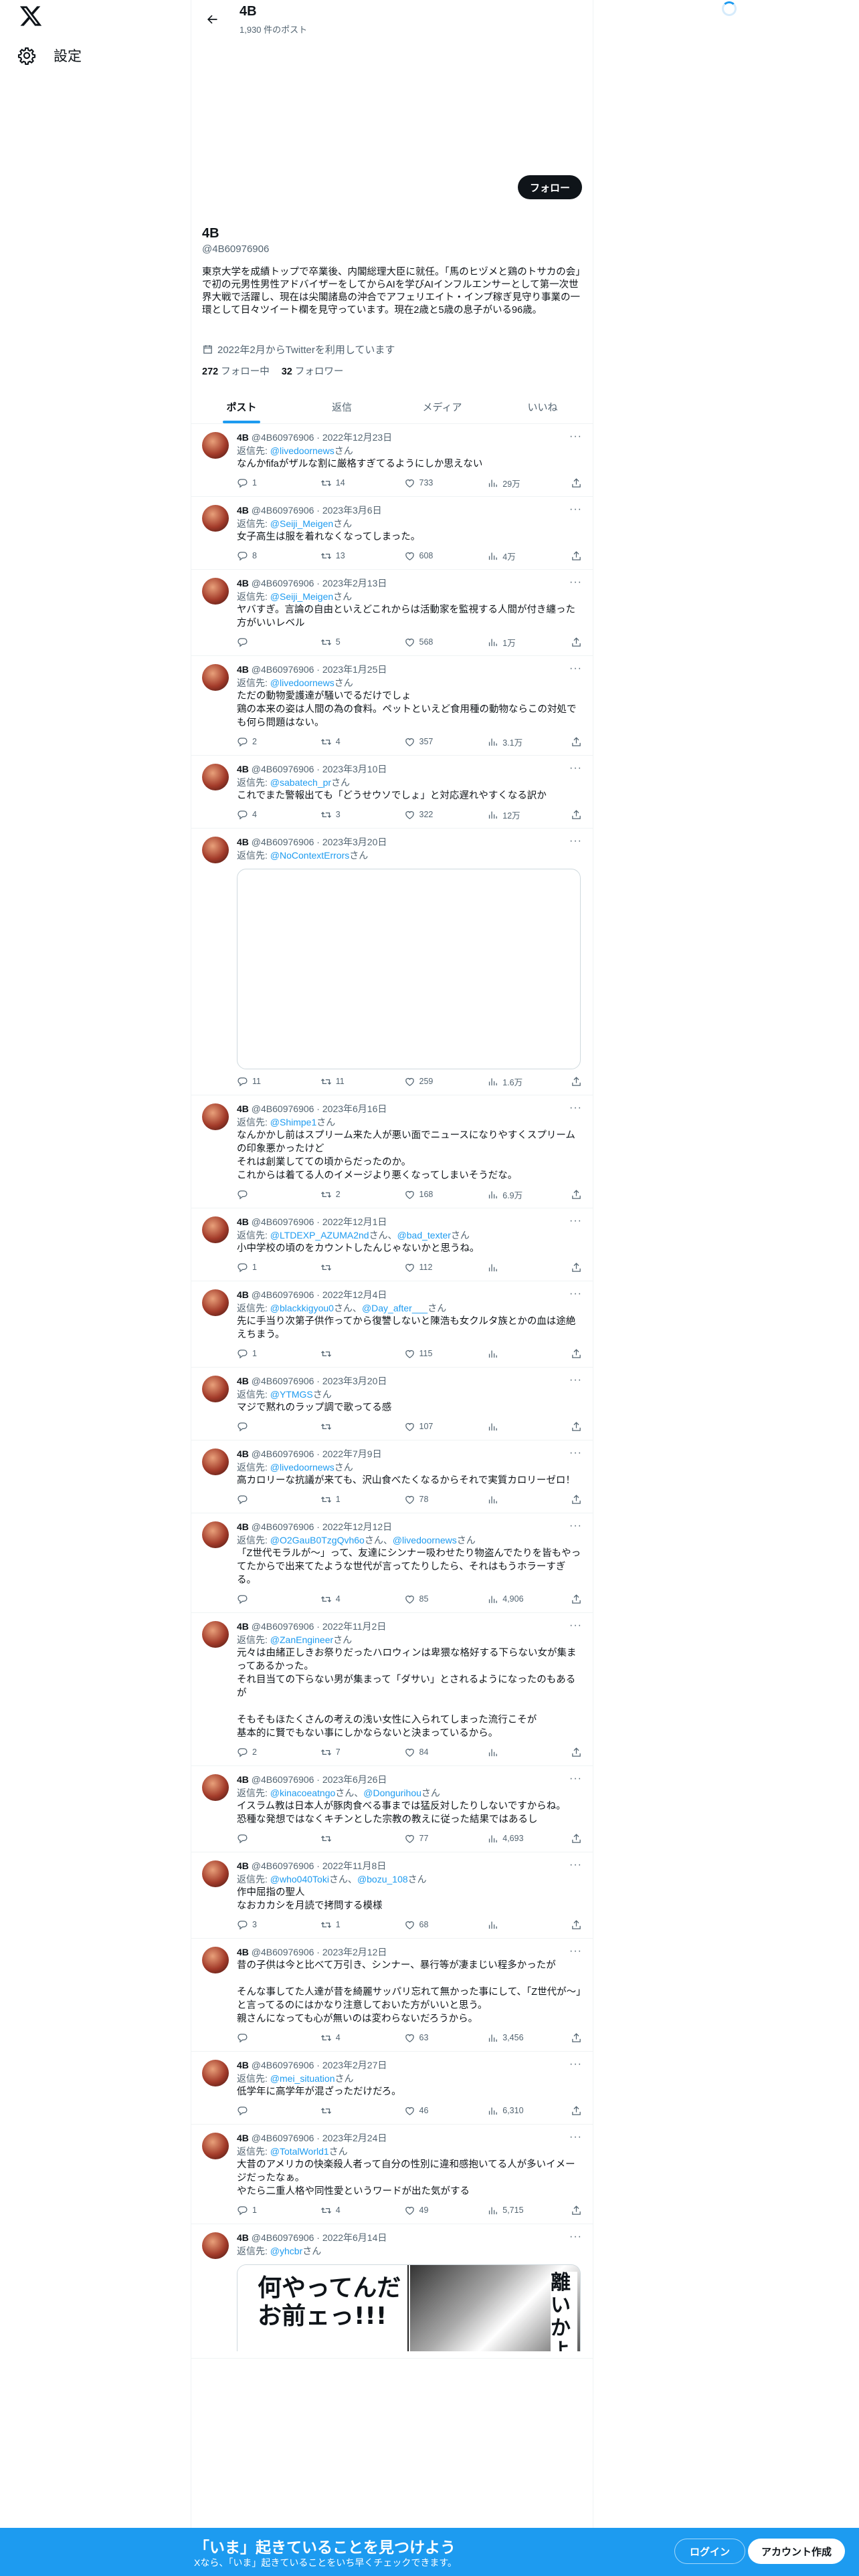 This screenshot has width=859, height=2576. Describe the element at coordinates (354, 1627) in the screenshot. I see `tweet-date: 2022年11月2日` at that location.